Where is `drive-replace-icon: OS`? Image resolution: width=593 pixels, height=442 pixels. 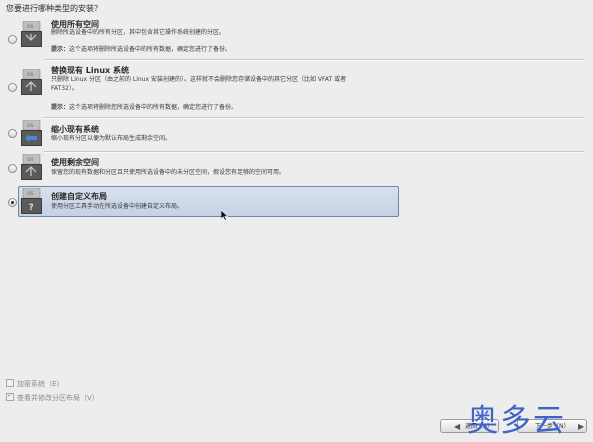 drive-replace-icon: OS is located at coordinates (31, 82).